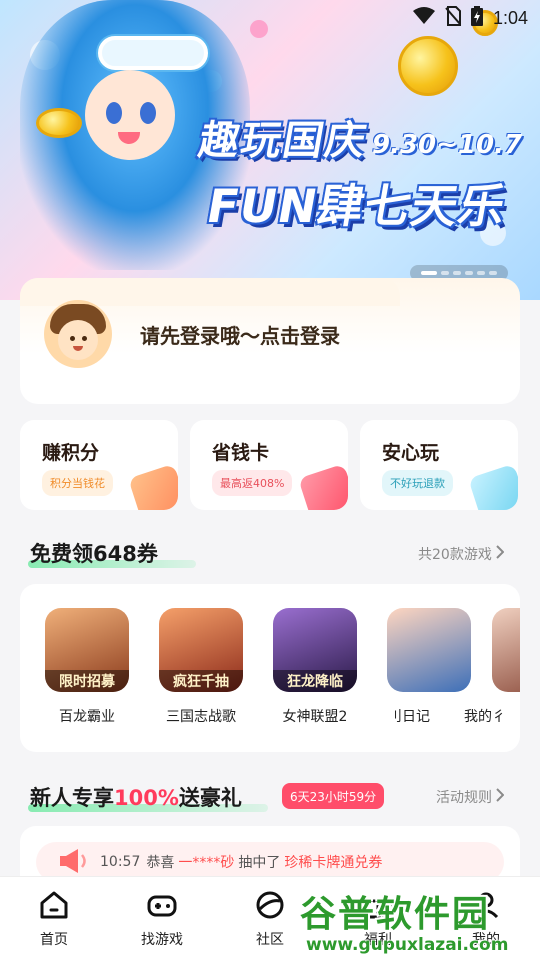 This screenshot has height=960, width=540. Describe the element at coordinates (240, 334) in the screenshot. I see `login-prompt: 请先登录哦～点击登录` at that location.